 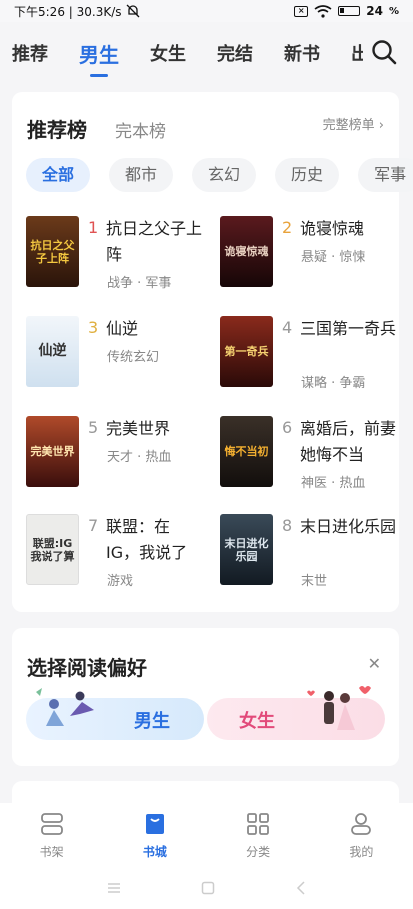 I want to click on profile-icon, so click(x=361, y=824).